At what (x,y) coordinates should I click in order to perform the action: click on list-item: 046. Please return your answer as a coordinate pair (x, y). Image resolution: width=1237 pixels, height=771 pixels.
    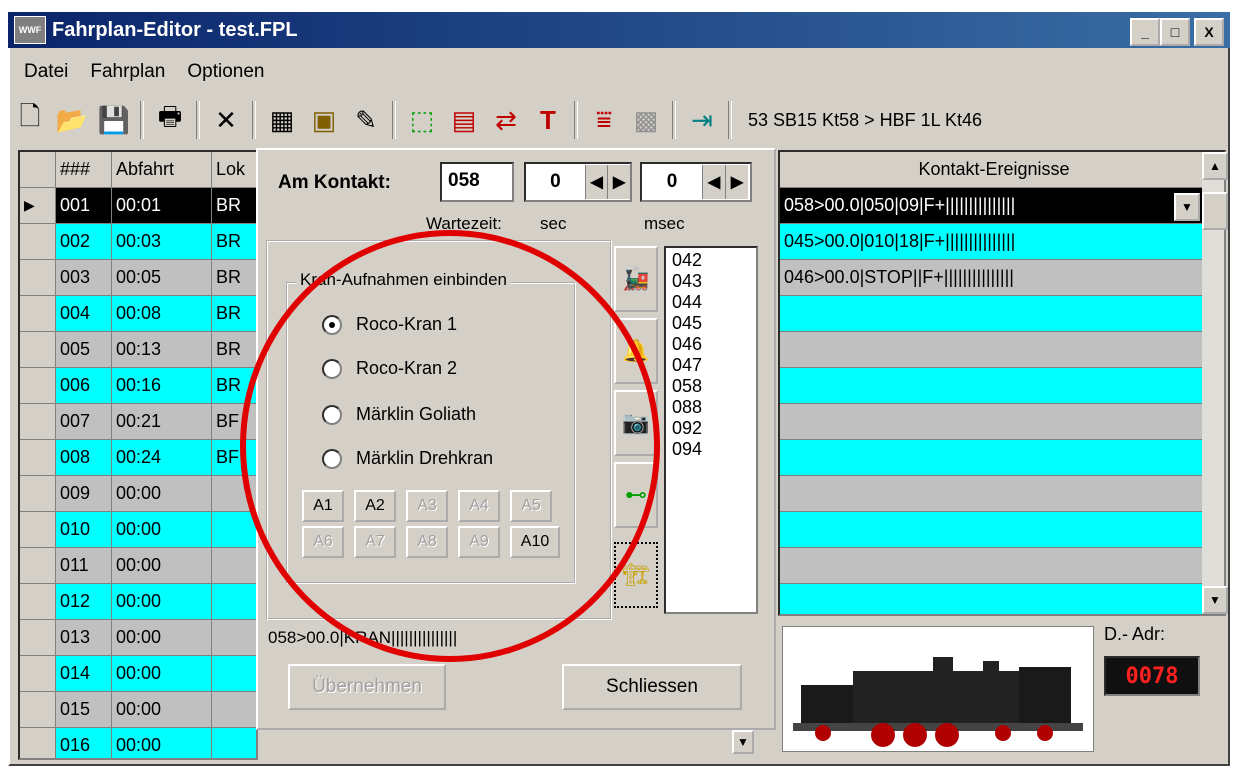
    Looking at the image, I should click on (714, 344).